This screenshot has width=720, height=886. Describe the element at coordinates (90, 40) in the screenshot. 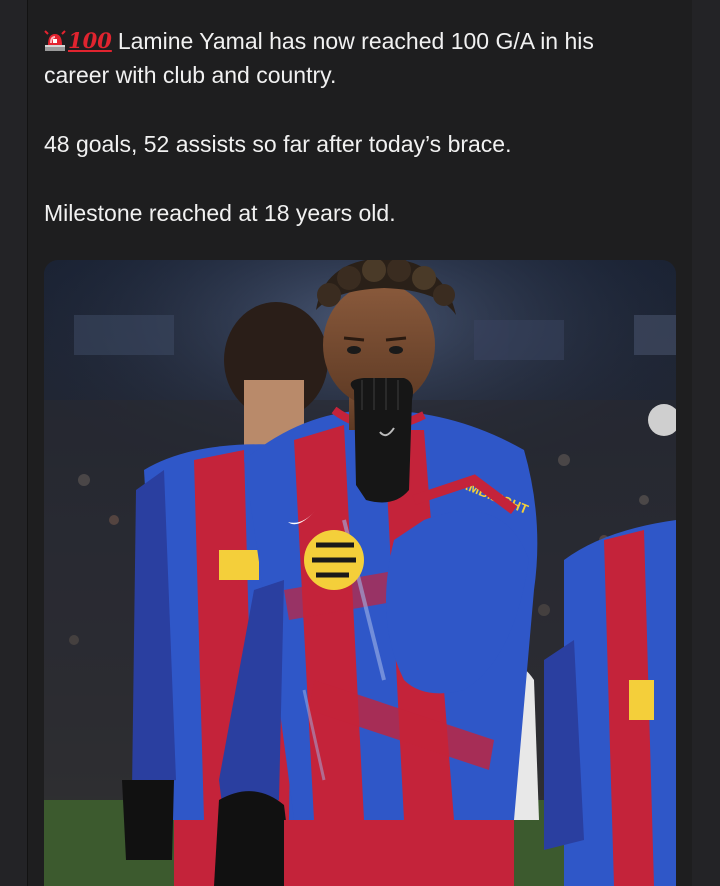

I see `hundred-points-emoji-icon: 100` at that location.